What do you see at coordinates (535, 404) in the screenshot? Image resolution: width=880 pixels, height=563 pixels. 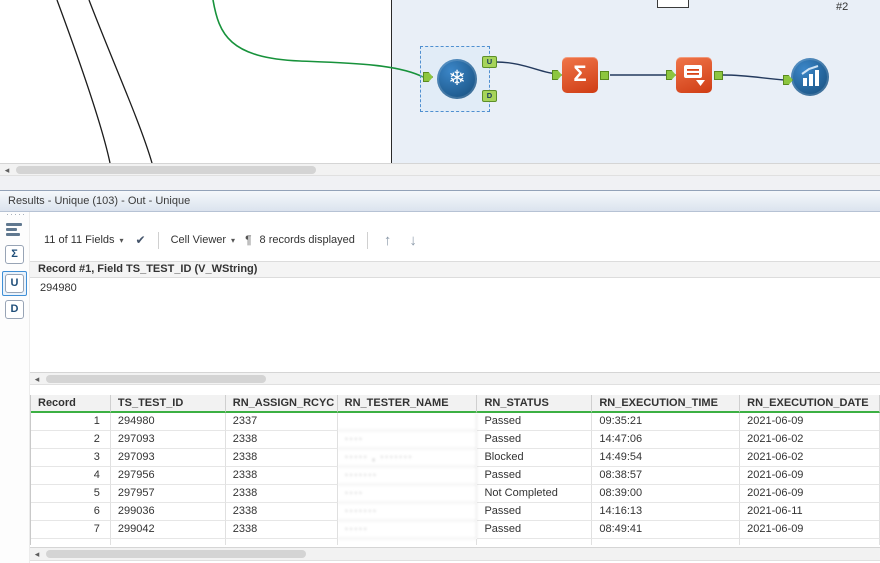 I see `column-header: RN_STATUS` at bounding box center [535, 404].